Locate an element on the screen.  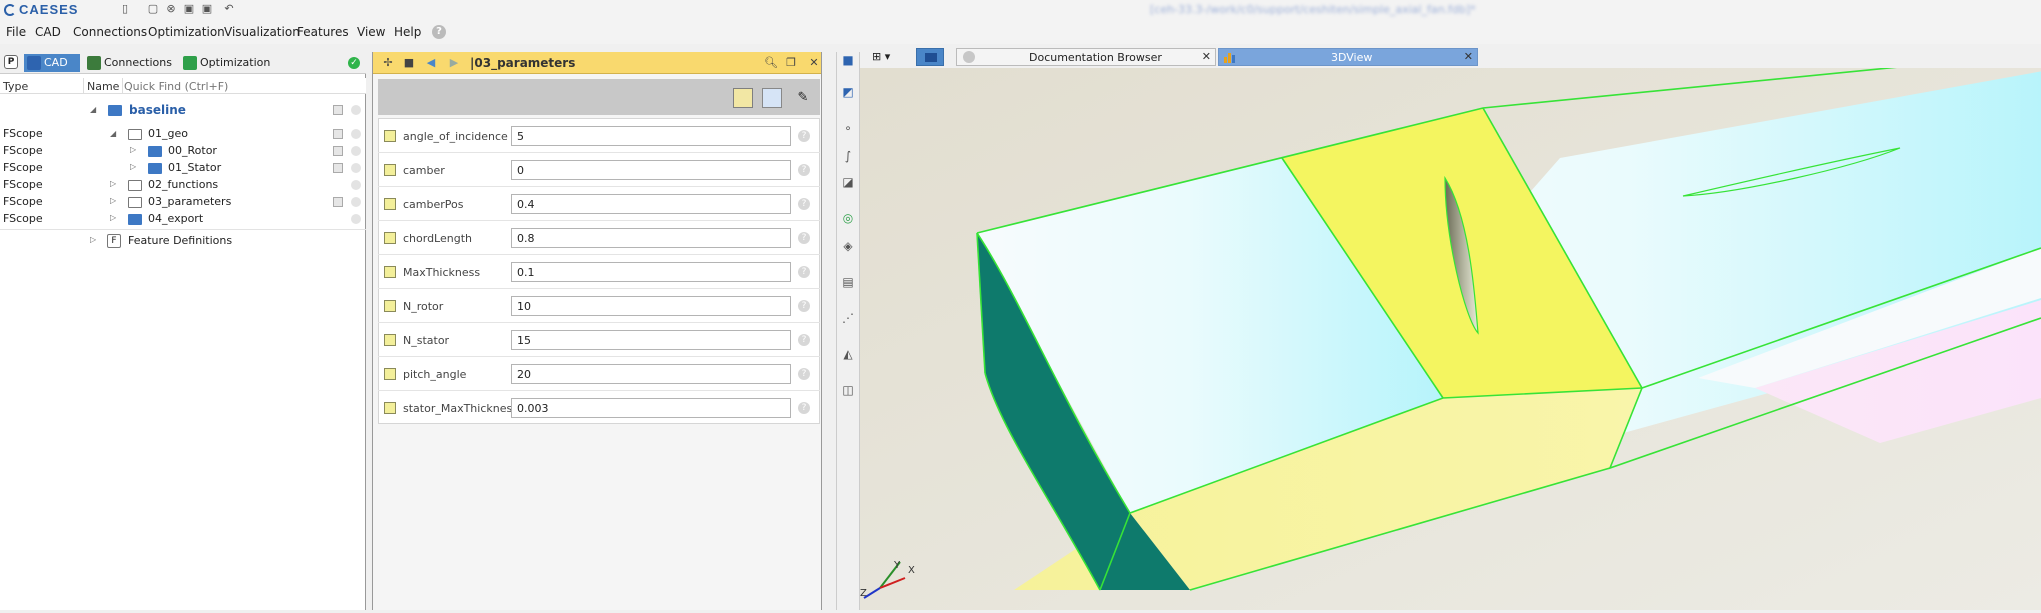
tree-row-baseline: ◢ baseline is located at coordinates (183, 110).